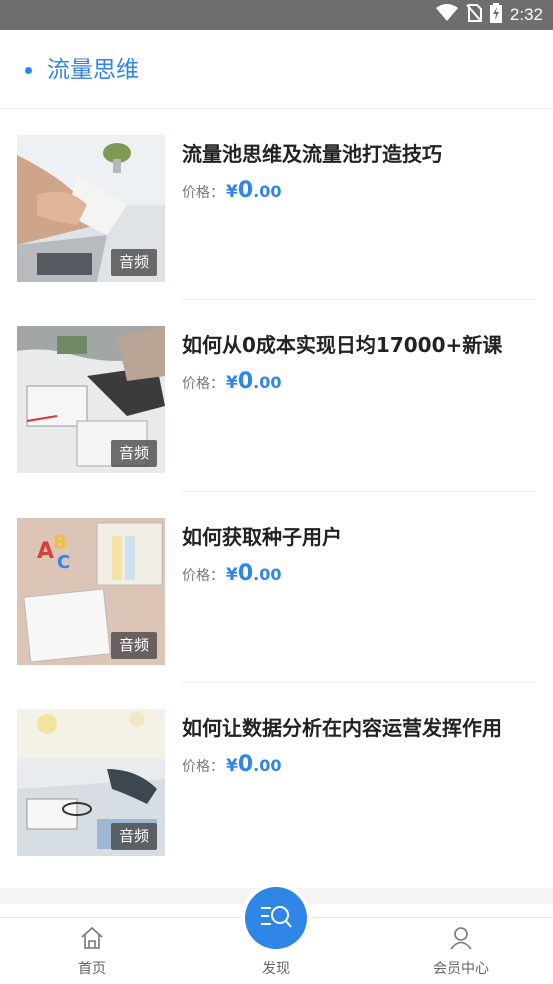 This screenshot has height=984, width=553. What do you see at coordinates (60, 542) in the screenshot?
I see `svg-text: B` at bounding box center [60, 542].